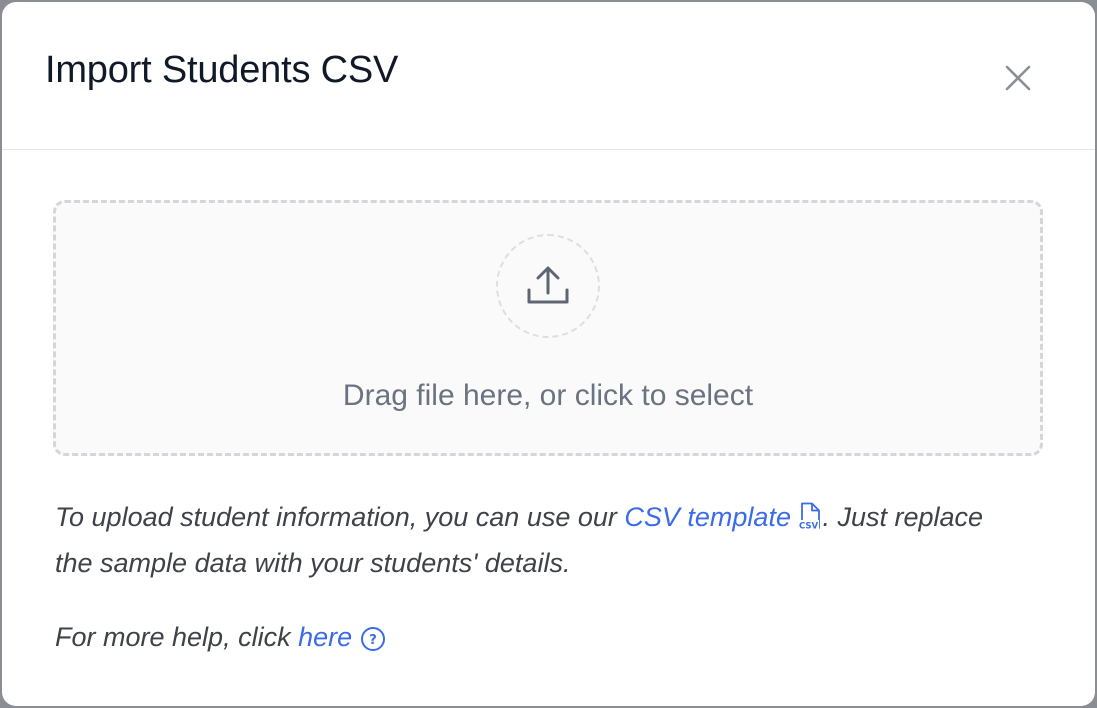 The width and height of the screenshot is (1097, 708). Describe the element at coordinates (707, 517) in the screenshot. I see `csv-template-link: CSV template` at that location.